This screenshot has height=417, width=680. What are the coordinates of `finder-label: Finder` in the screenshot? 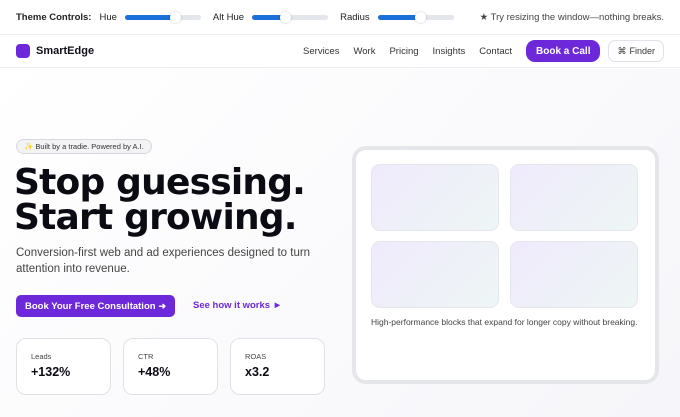 It's located at (642, 51).